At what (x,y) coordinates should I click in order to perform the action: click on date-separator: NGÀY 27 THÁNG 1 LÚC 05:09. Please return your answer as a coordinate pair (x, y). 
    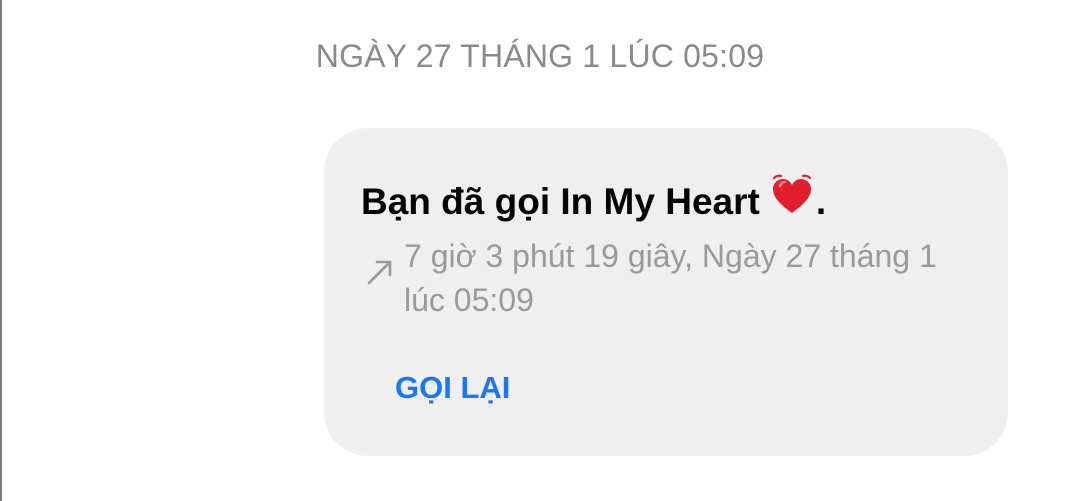
    Looking at the image, I should click on (540, 56).